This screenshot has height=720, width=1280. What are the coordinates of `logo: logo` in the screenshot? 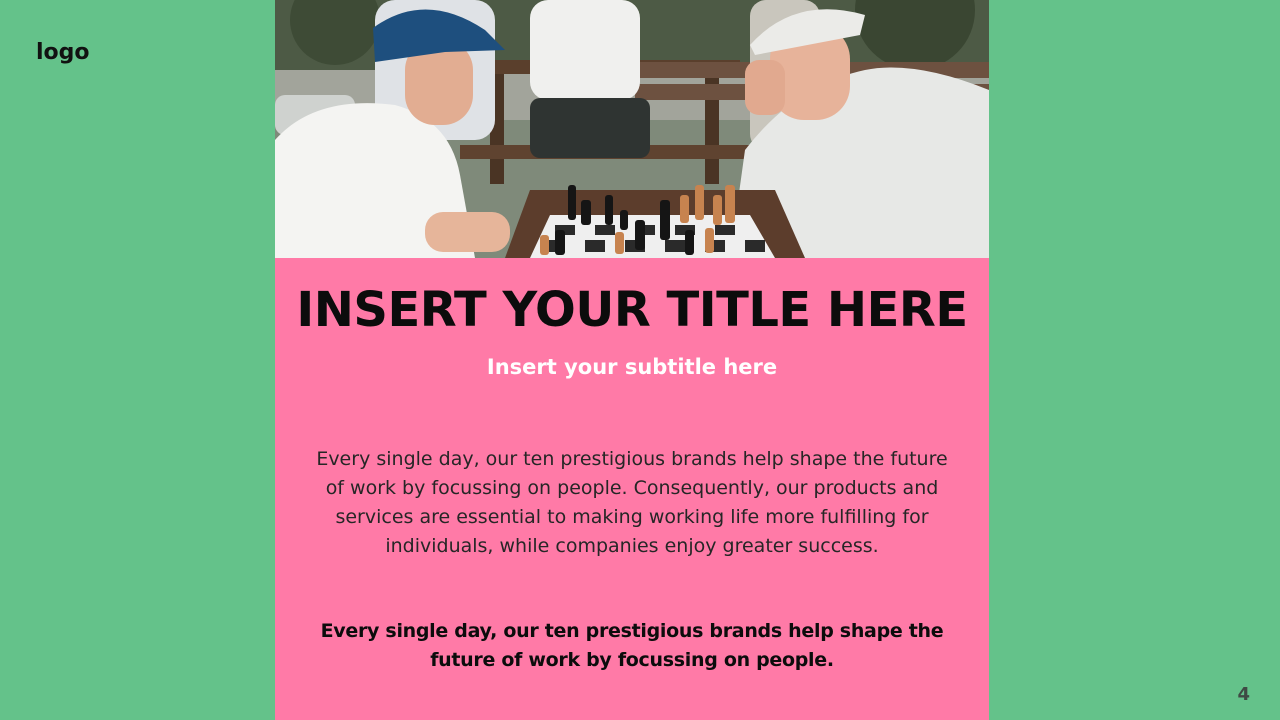 It's located at (63, 52).